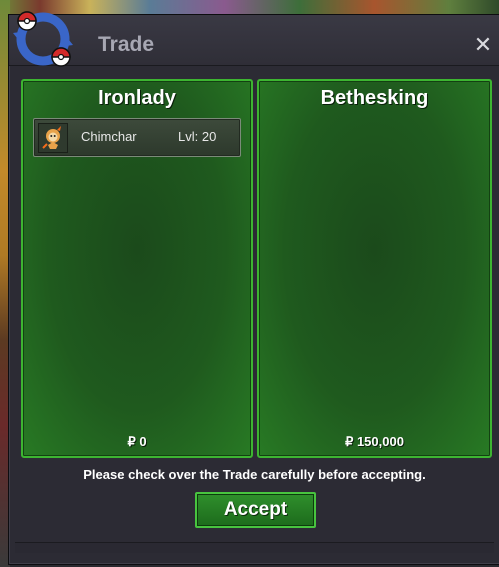 Image resolution: width=499 pixels, height=567 pixels. I want to click on accept-button: Accept, so click(255, 510).